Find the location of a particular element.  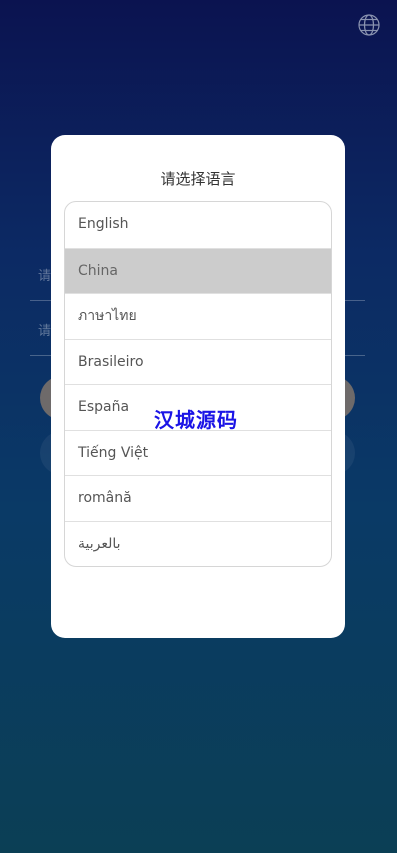

watermark-text: 汉城源码 is located at coordinates (196, 420).